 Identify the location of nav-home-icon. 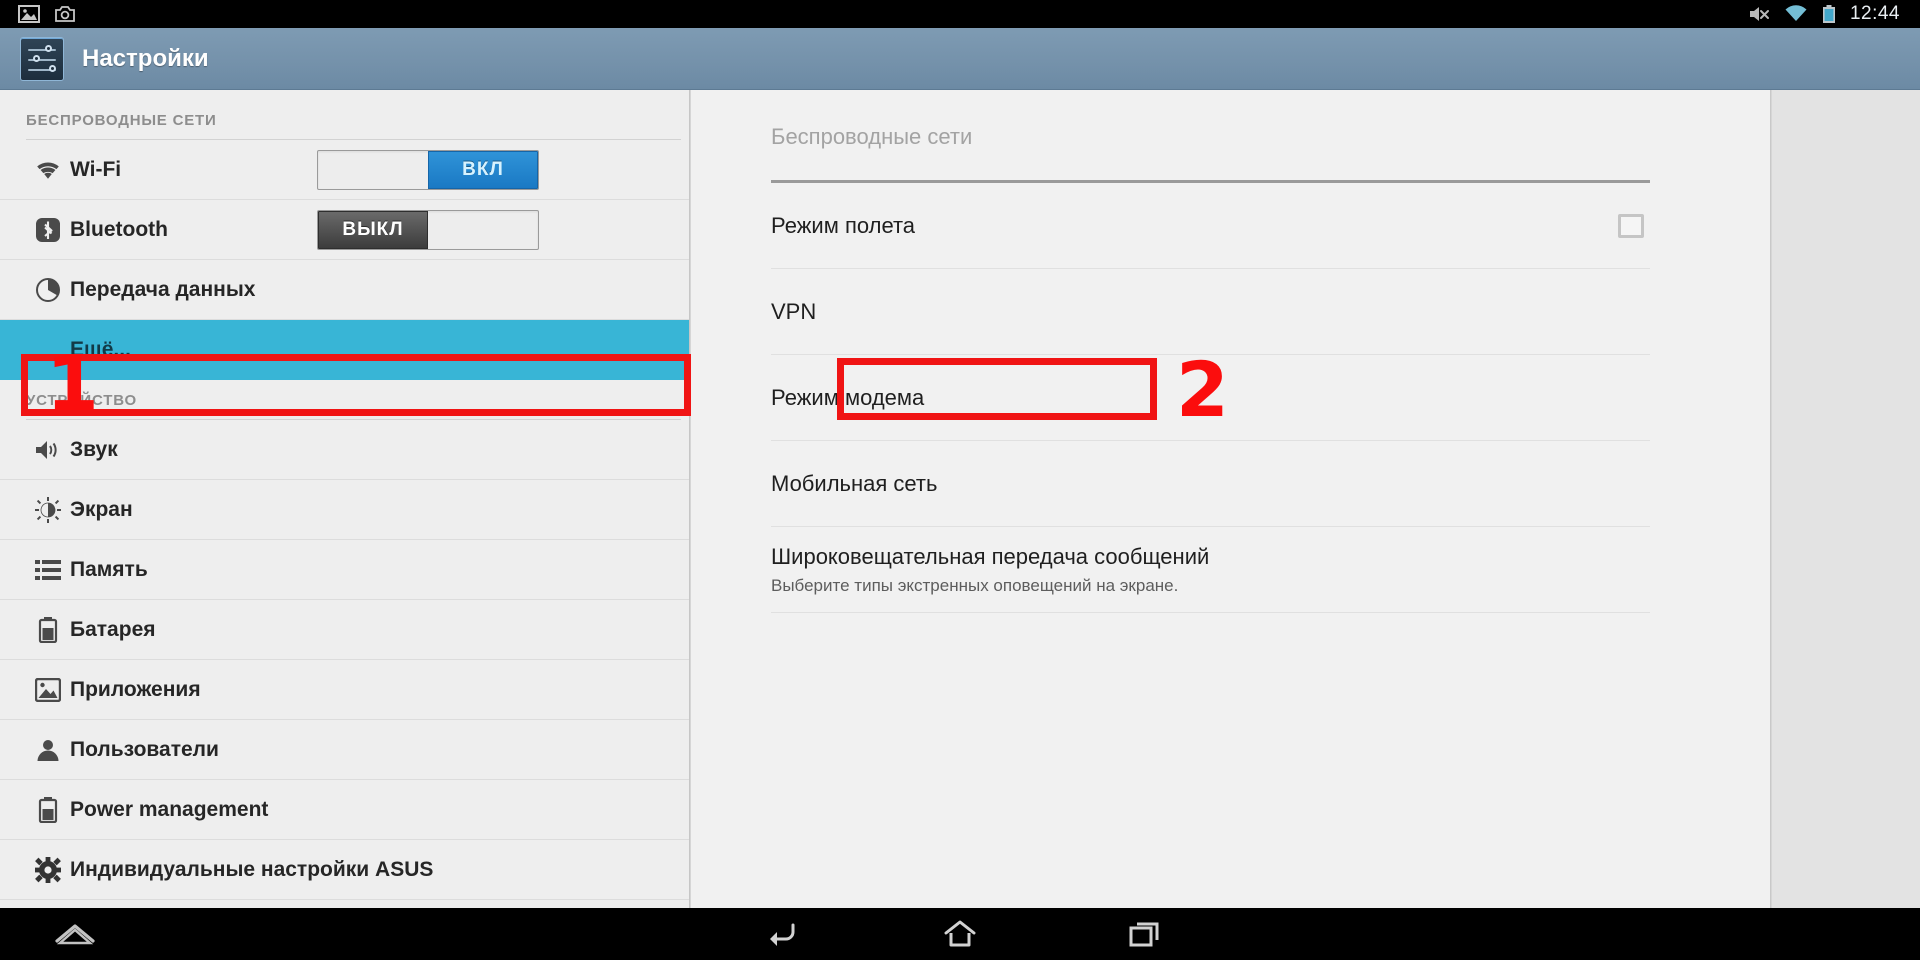
(960, 934).